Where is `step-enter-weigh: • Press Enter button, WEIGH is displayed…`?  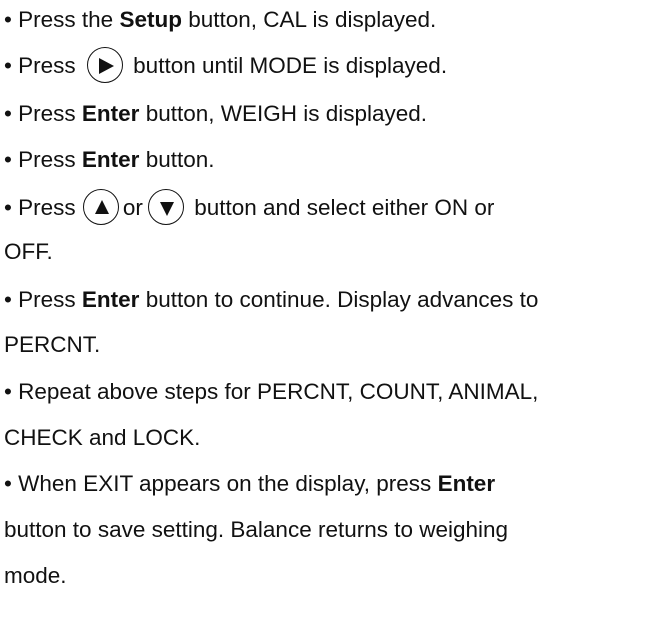
step-enter-weigh: • Press Enter button, WEIGH is displayed… is located at coordinates (329, 114).